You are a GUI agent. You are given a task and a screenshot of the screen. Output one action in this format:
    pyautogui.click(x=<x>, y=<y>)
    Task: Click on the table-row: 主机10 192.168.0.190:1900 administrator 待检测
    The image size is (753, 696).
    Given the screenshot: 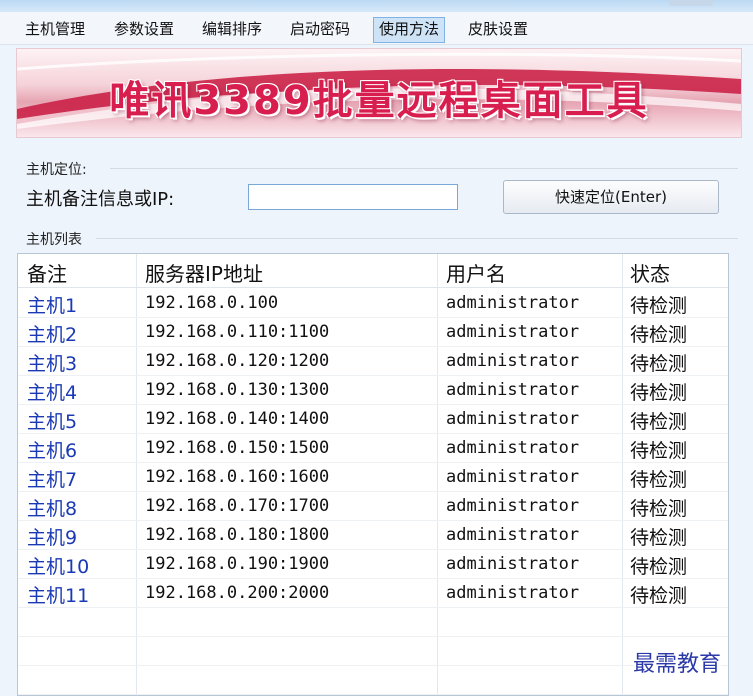 What is the action you would take?
    pyautogui.click(x=373, y=564)
    